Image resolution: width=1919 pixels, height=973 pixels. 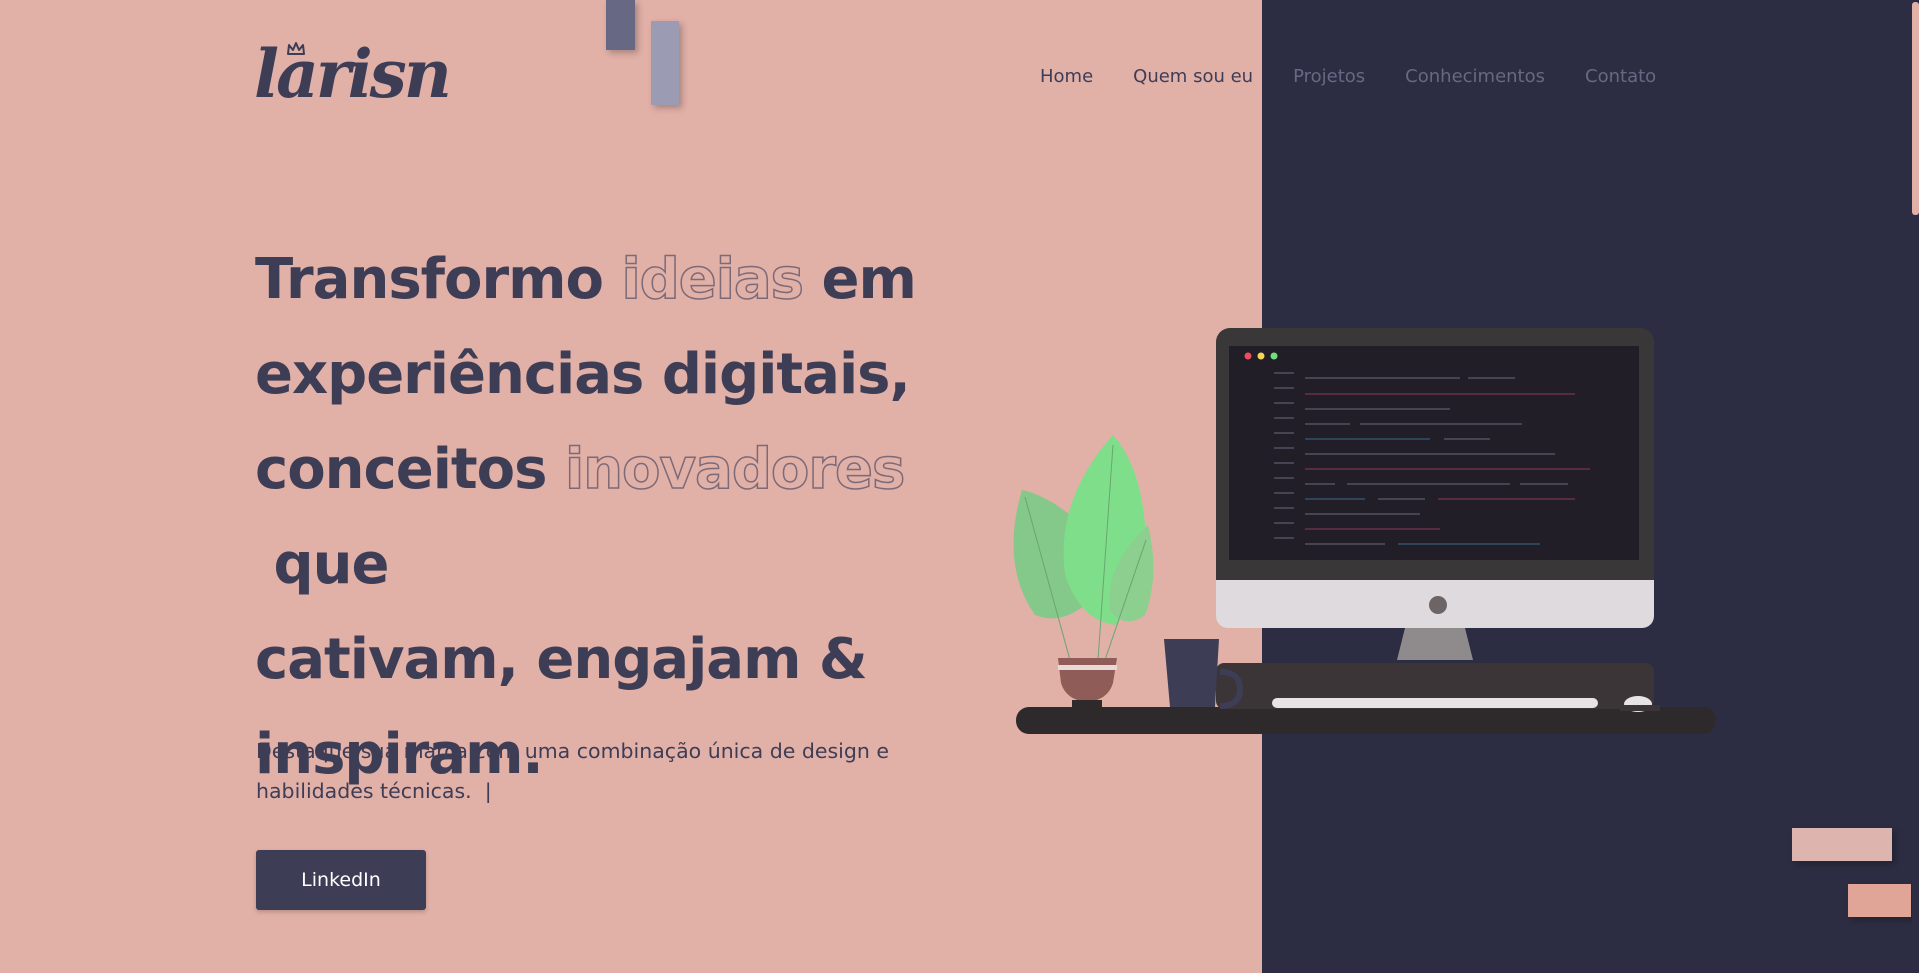 What do you see at coordinates (583, 374) in the screenshot?
I see `headline-line-2: experiências digitais,` at bounding box center [583, 374].